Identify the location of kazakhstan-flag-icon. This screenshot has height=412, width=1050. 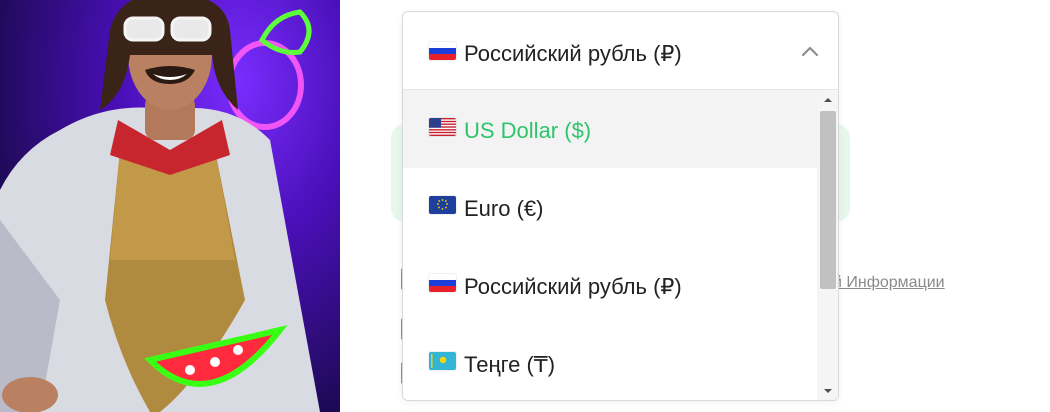
(442, 361).